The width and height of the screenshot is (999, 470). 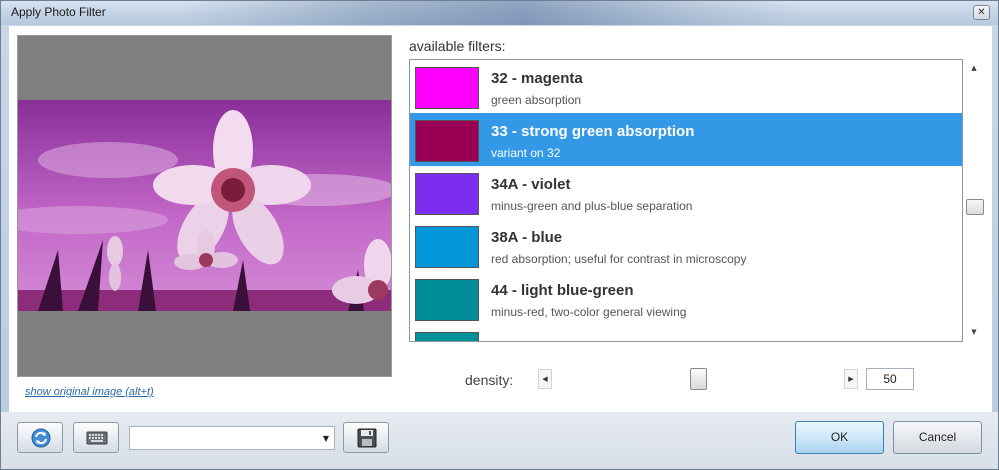 I want to click on scroll-up-arrow-icon: ▲, so click(x=974, y=68).